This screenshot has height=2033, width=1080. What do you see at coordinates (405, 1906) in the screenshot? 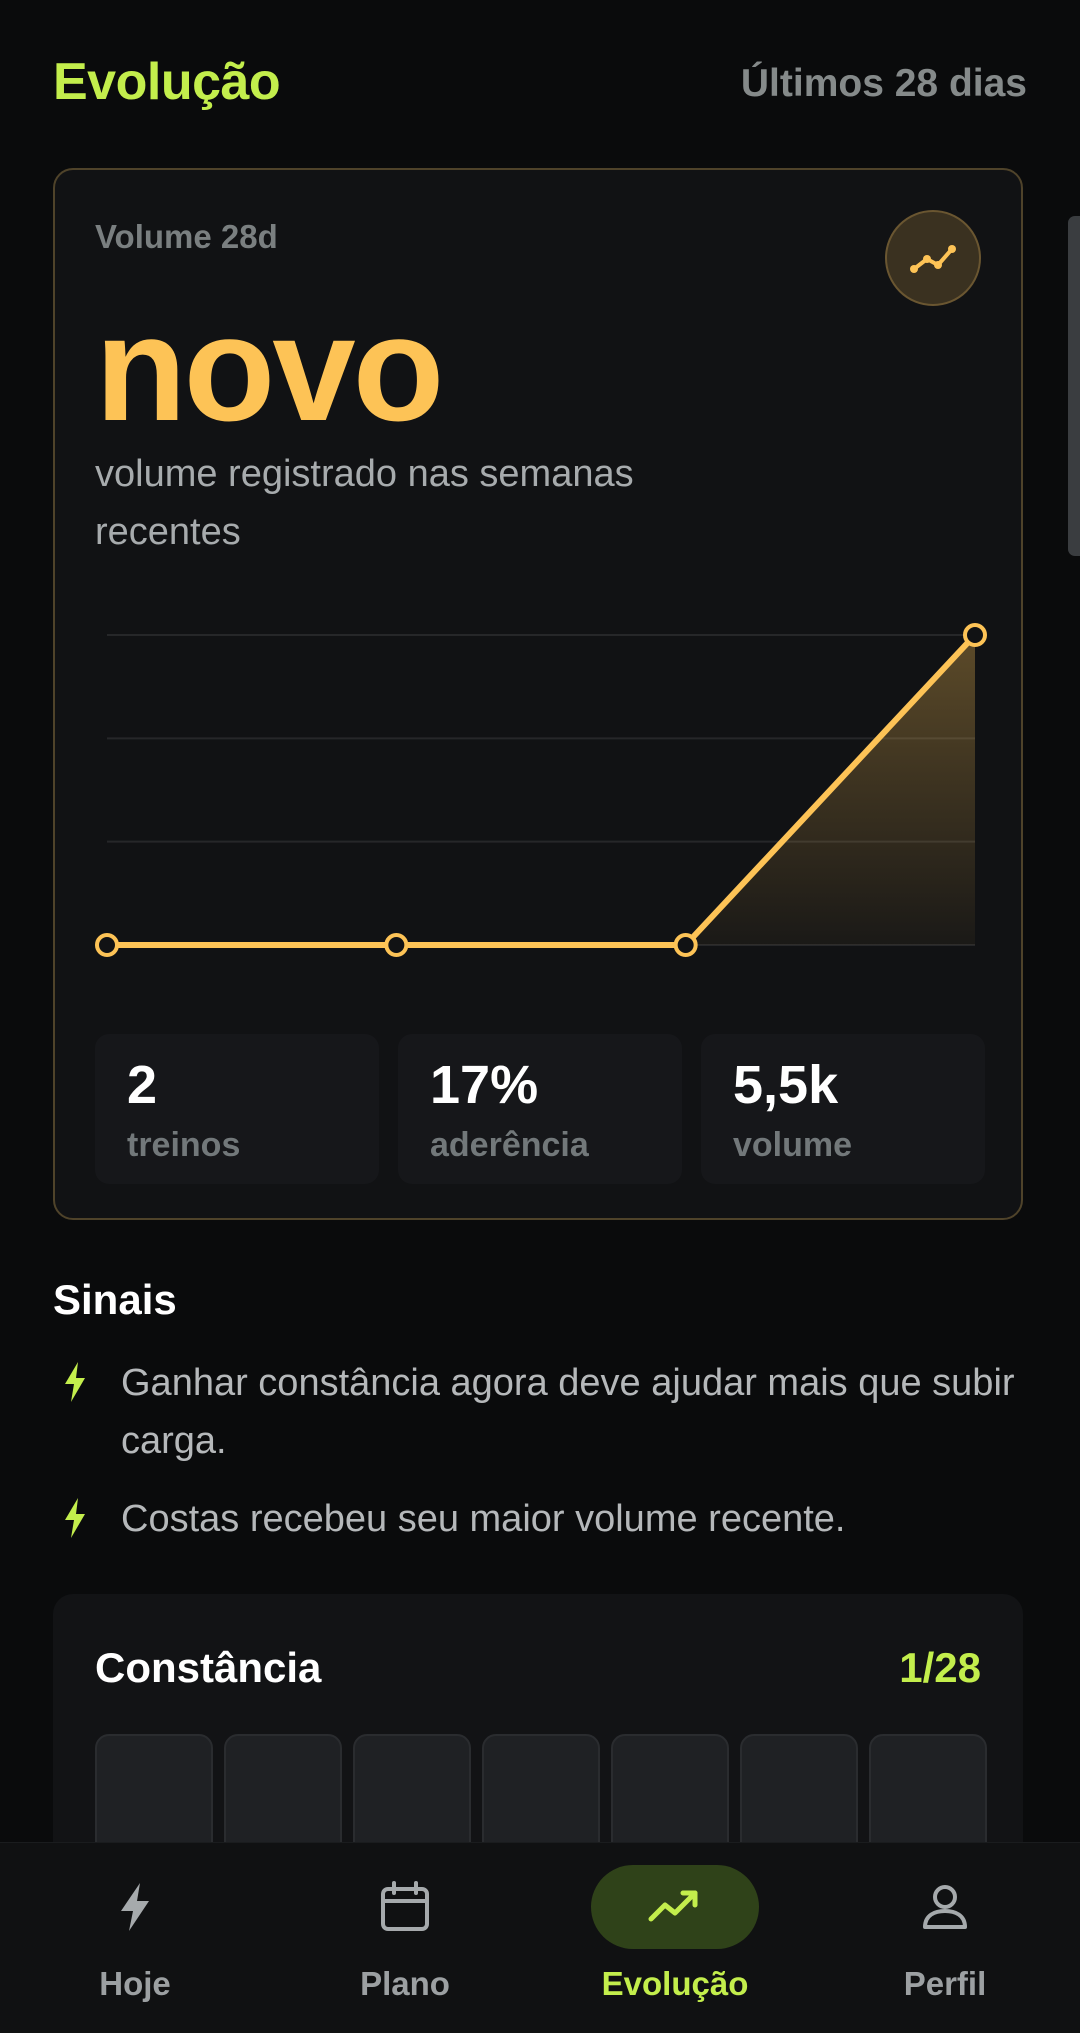
I see `calendar-icon` at bounding box center [405, 1906].